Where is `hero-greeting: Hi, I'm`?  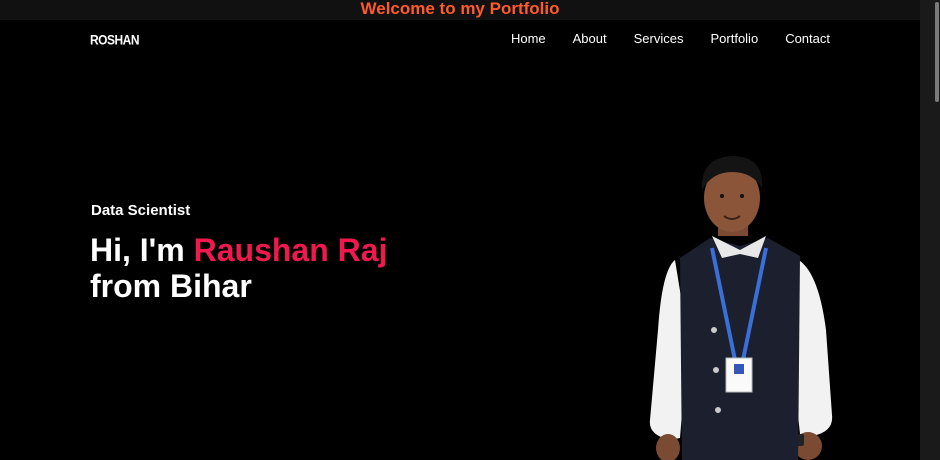 hero-greeting: Hi, I'm is located at coordinates (142, 250).